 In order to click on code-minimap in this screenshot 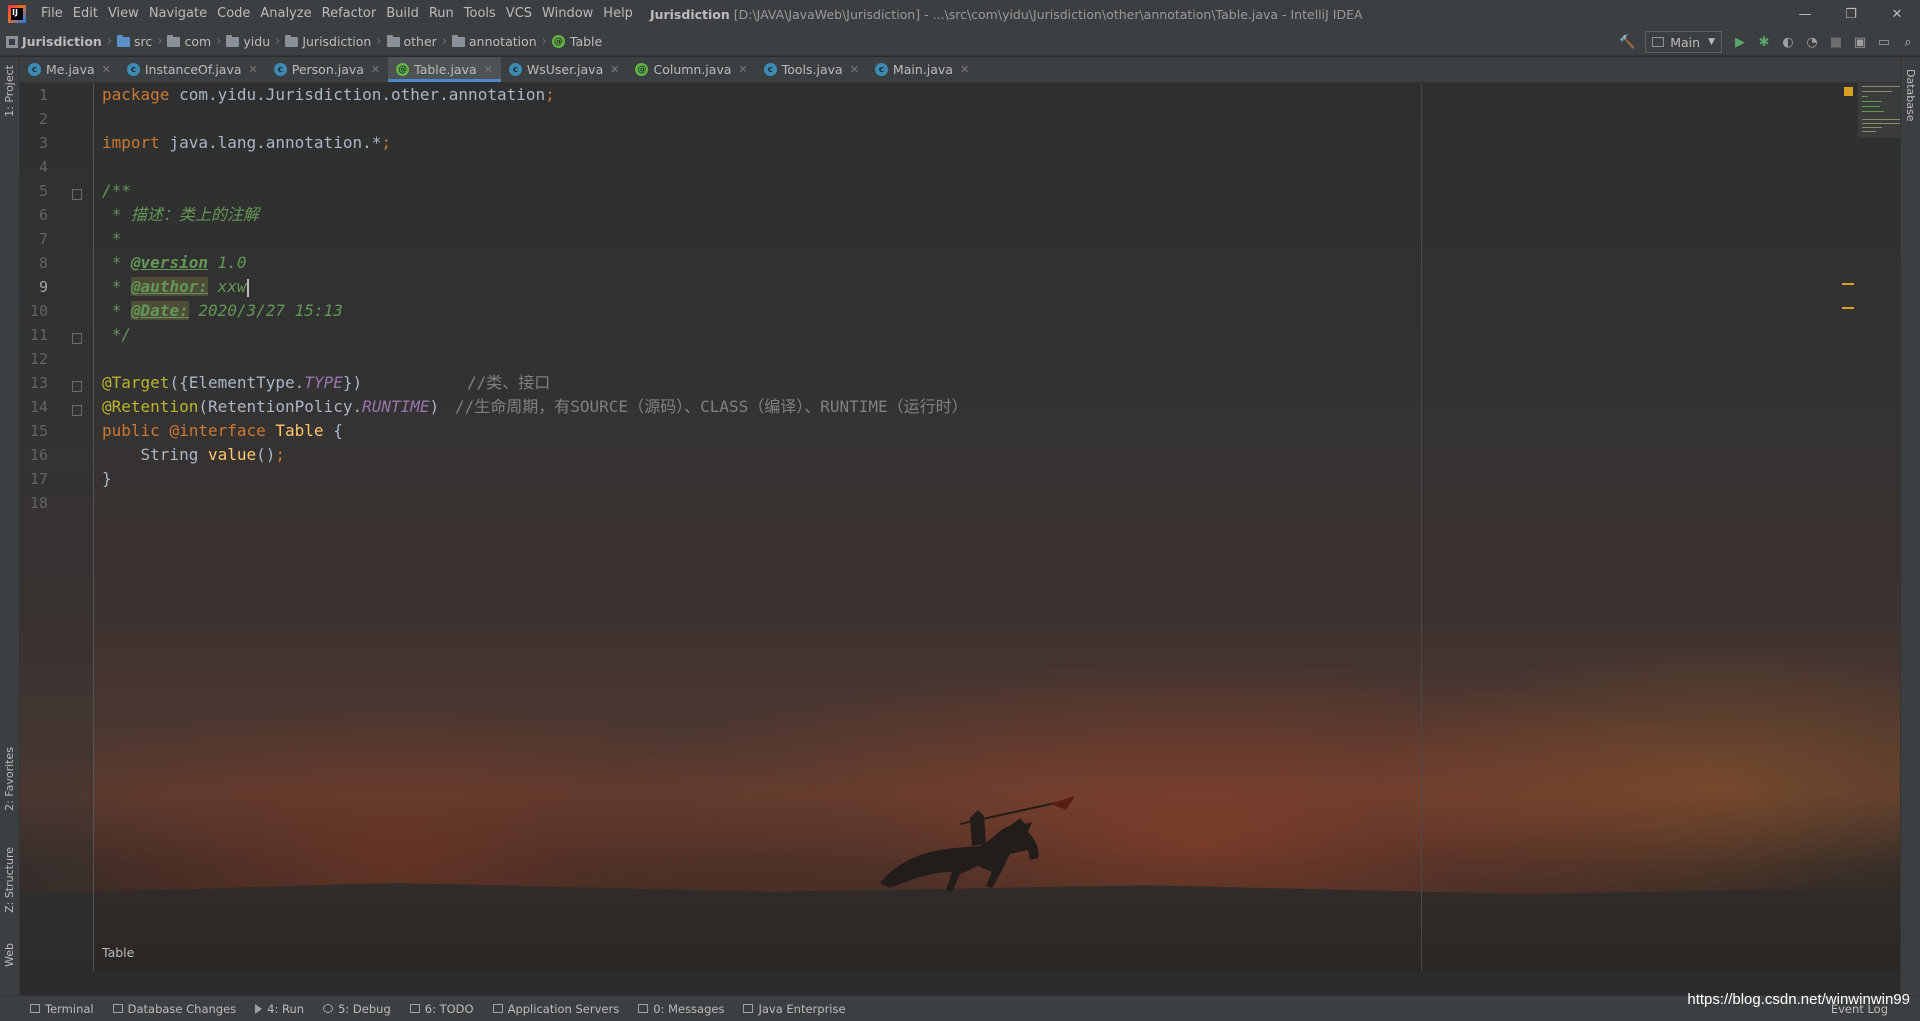, I will do `click(1879, 110)`.